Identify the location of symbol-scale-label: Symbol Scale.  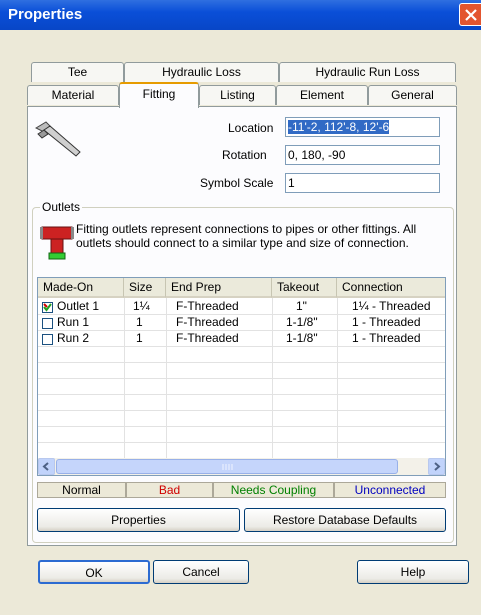
(237, 183).